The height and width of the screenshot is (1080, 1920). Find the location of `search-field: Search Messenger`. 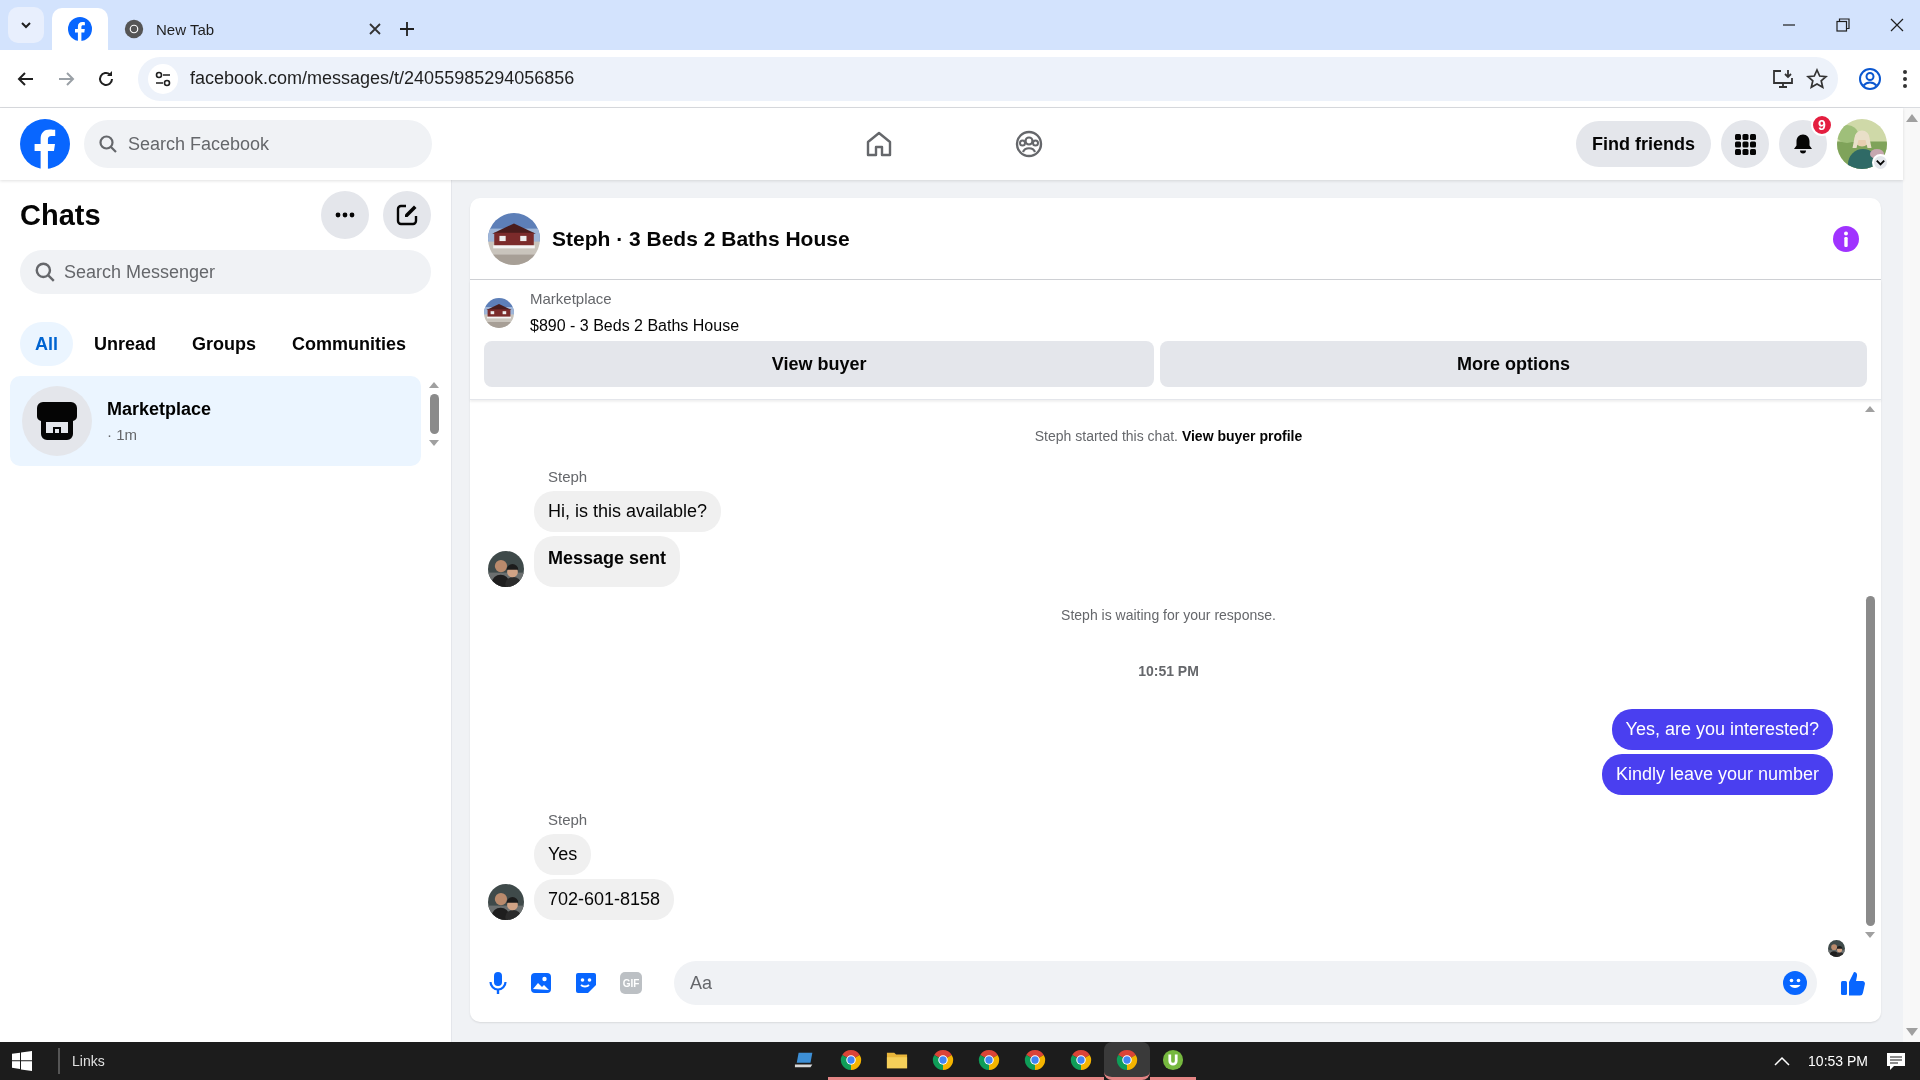

search-field: Search Messenger is located at coordinates (225, 272).